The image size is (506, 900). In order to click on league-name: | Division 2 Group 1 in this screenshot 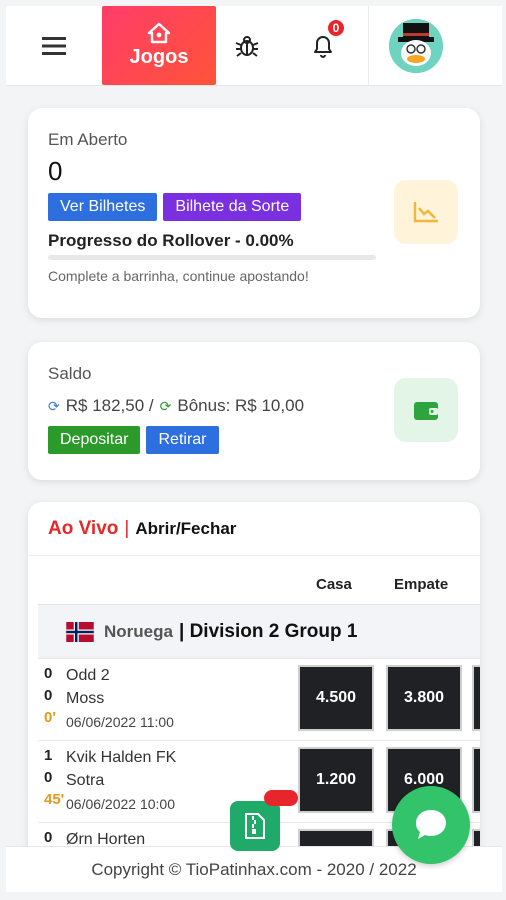, I will do `click(268, 631)`.